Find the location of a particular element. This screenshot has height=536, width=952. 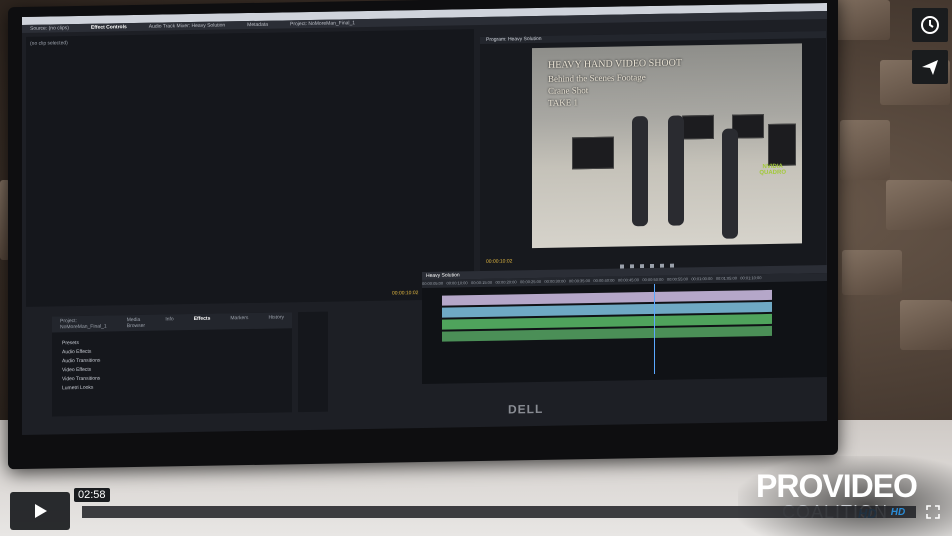

tab-project: Project: NoMoreMan_Final_1 is located at coordinates (322, 23).